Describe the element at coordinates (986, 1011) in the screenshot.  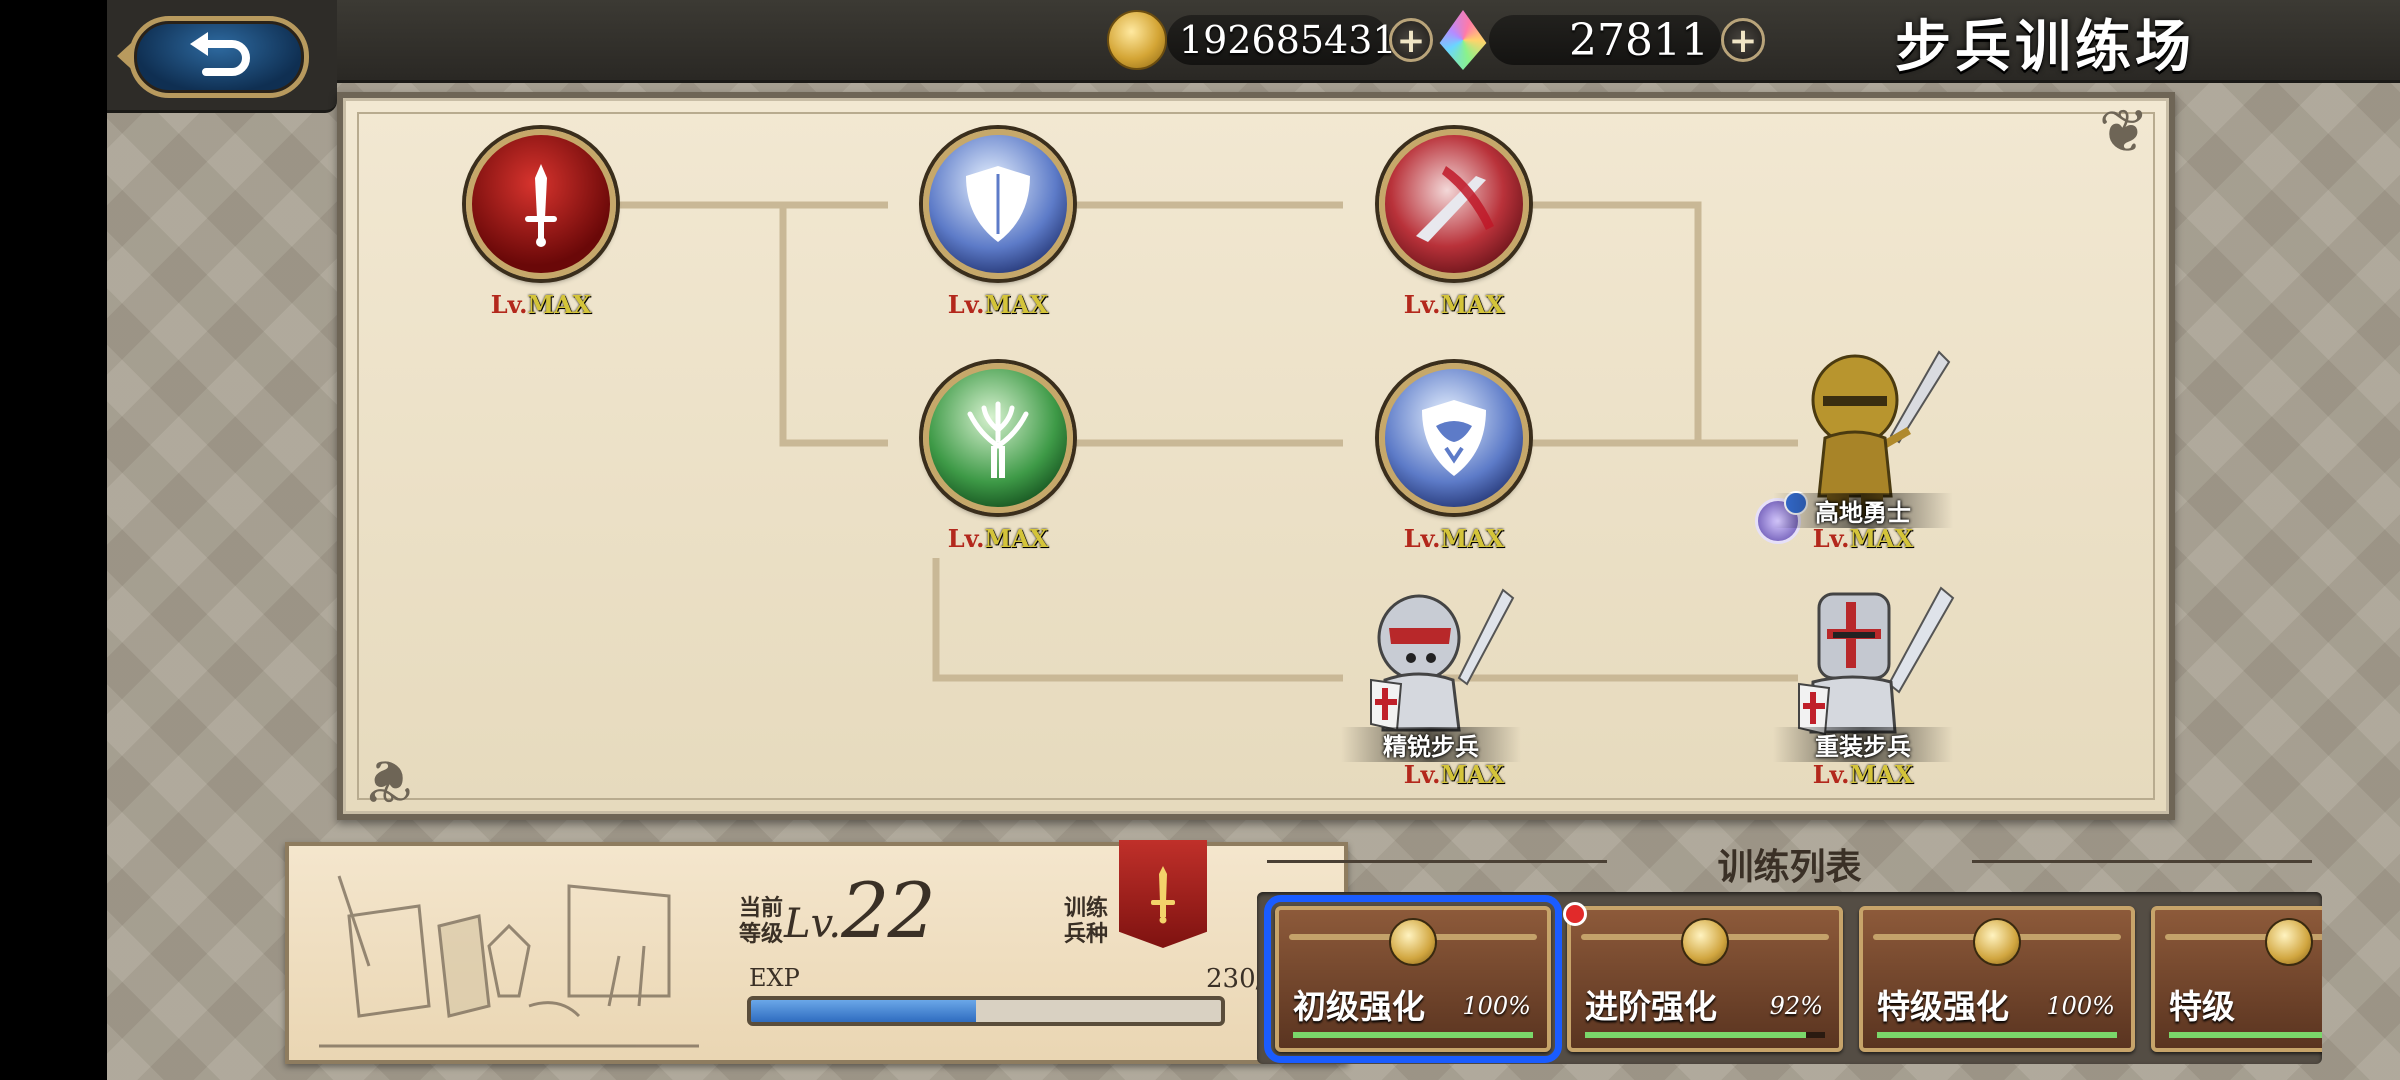
I see `exp-progress-bar` at that location.